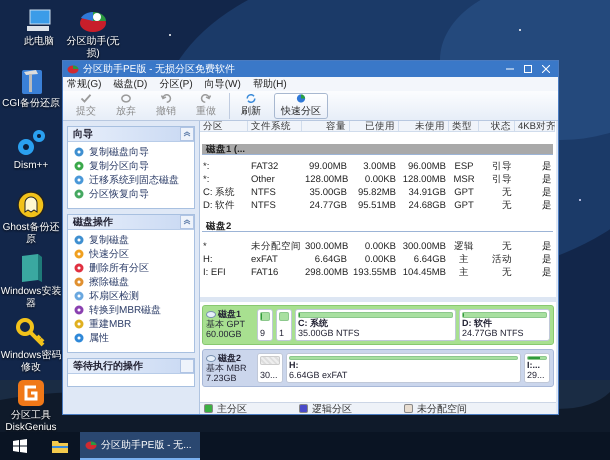 The width and height of the screenshot is (610, 460). Describe the element at coordinates (328, 192) in the screenshot. I see `table-cell-text: 35.00GB` at that location.